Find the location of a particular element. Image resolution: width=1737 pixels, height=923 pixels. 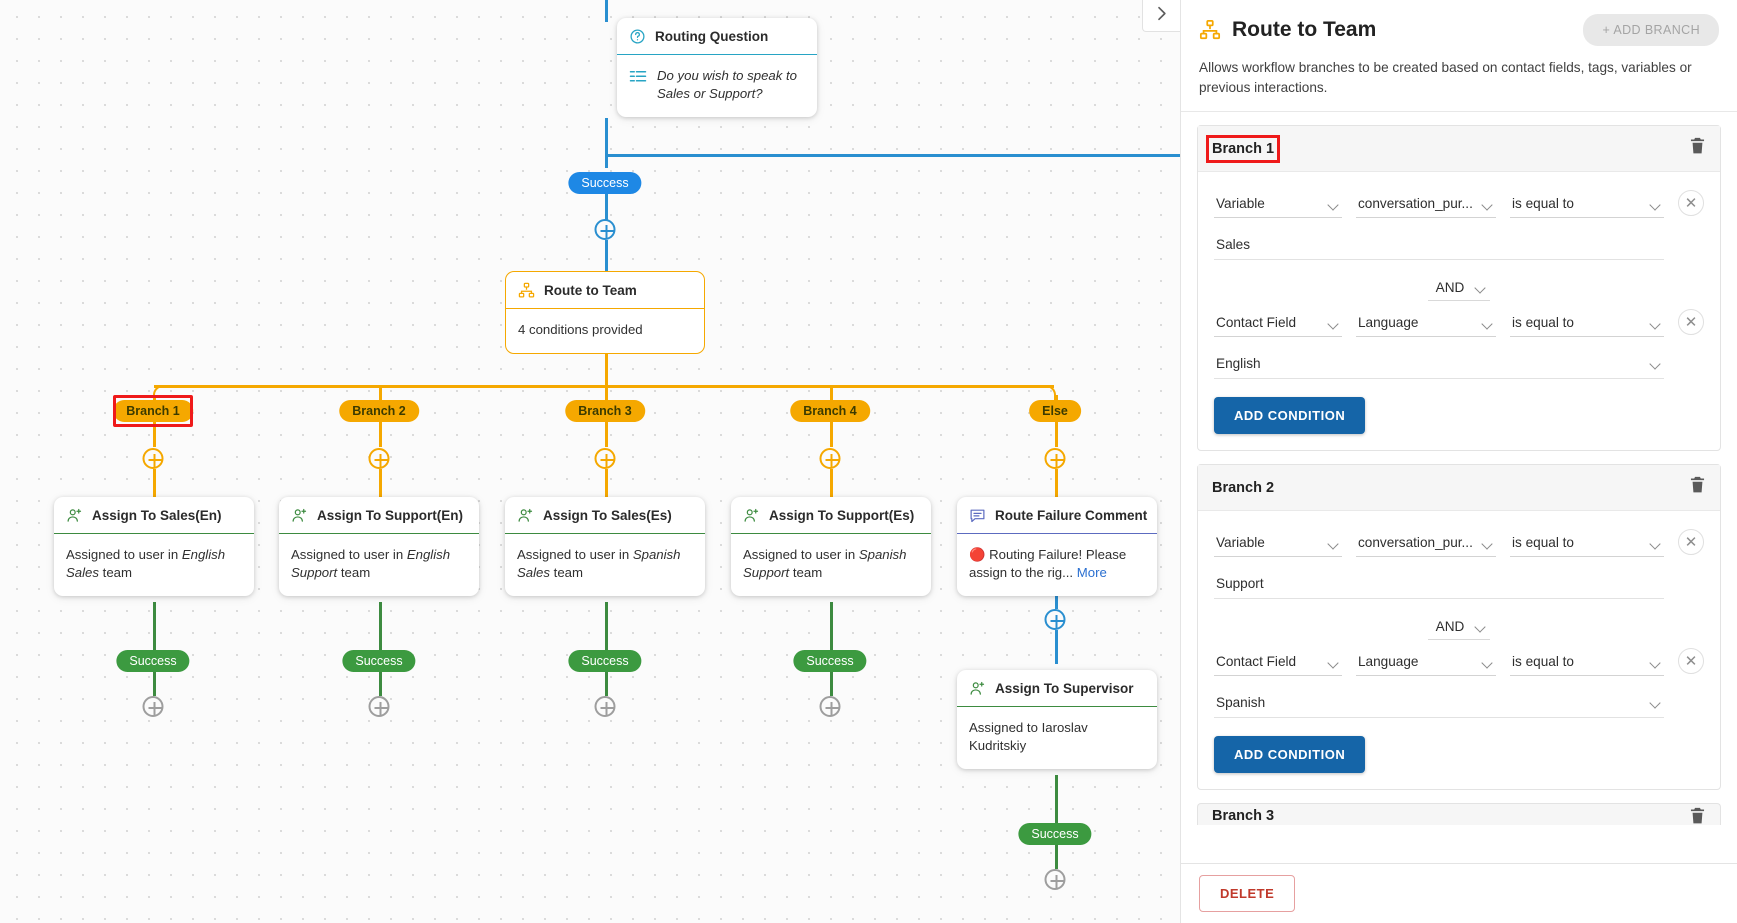

connector-supervisor-success is located at coordinates (1056, 799).